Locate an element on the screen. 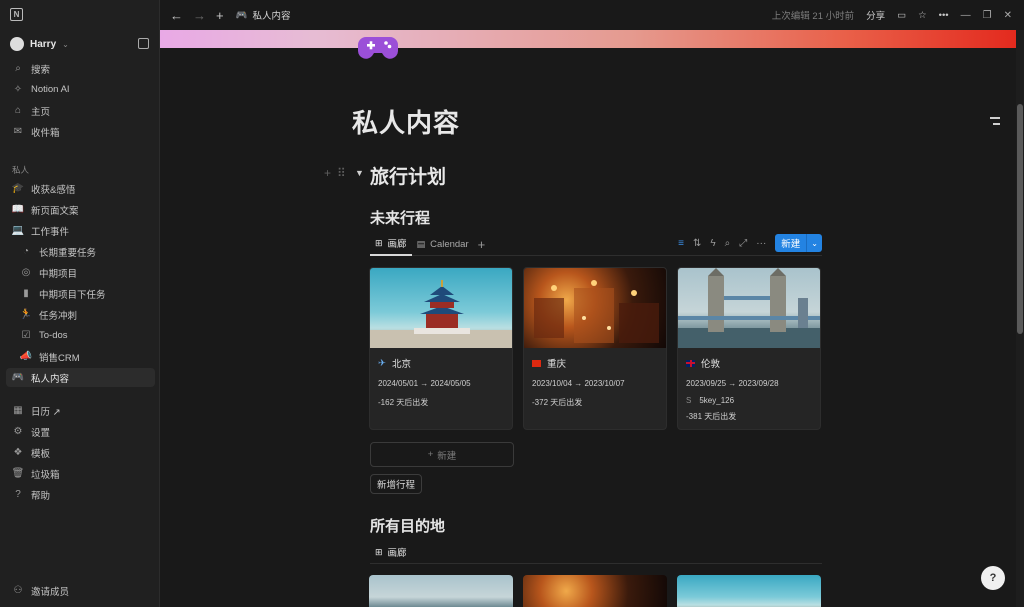  card-date: 2024/05/01 → 2024/05/05 is located at coordinates (424, 383).